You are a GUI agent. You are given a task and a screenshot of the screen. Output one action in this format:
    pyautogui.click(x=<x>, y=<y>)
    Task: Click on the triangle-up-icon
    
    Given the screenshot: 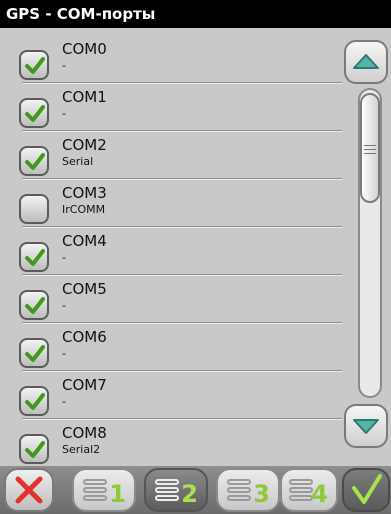 What is the action you would take?
    pyautogui.click(x=366, y=61)
    